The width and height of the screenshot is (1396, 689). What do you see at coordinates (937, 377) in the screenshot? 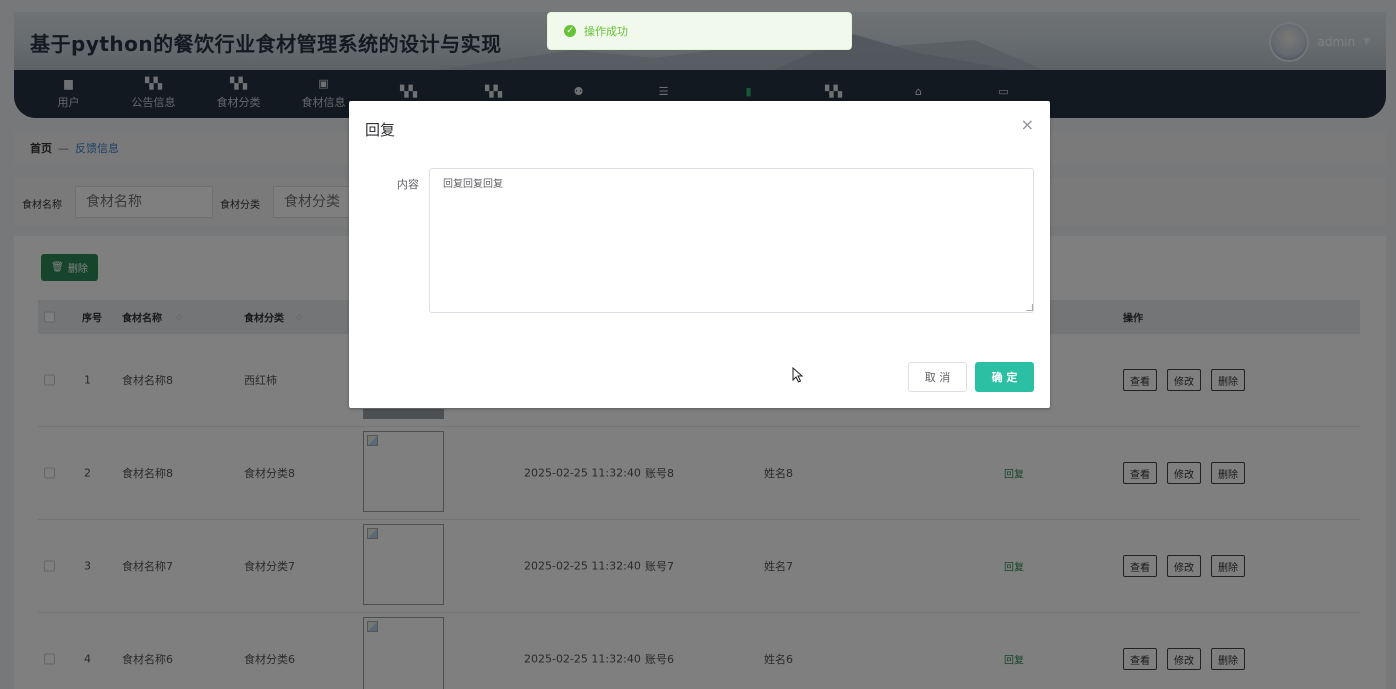
I see `cancel-button: 取 消` at bounding box center [937, 377].